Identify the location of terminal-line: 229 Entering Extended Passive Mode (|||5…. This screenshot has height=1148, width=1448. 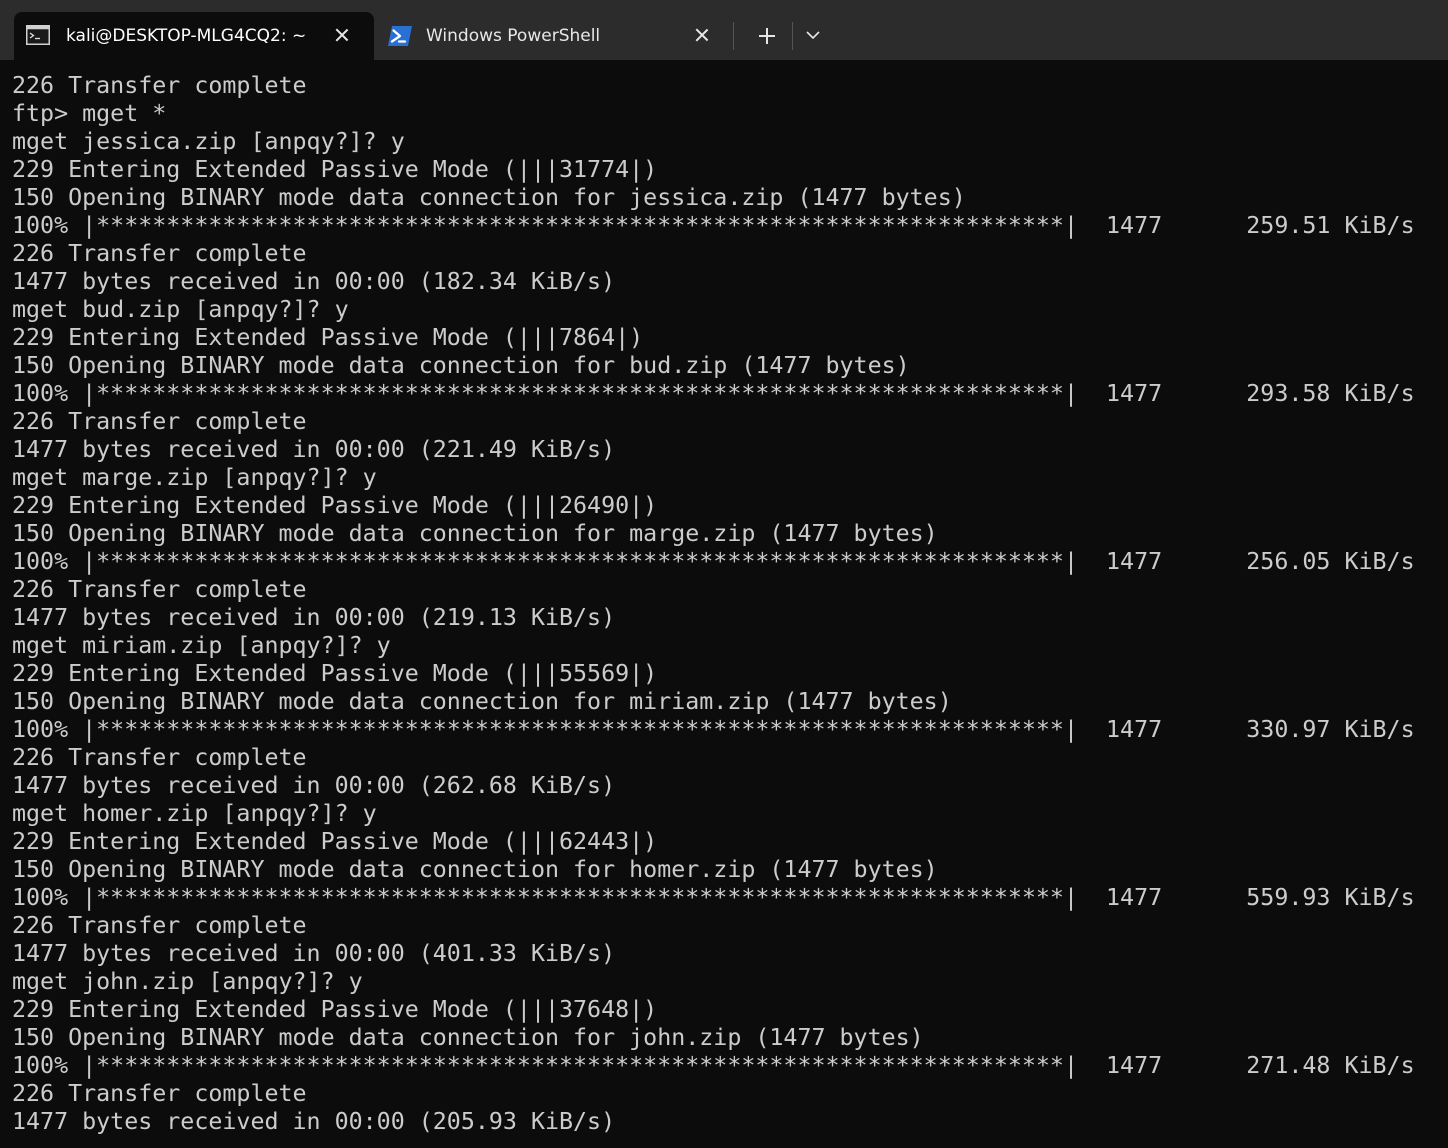
(335, 673).